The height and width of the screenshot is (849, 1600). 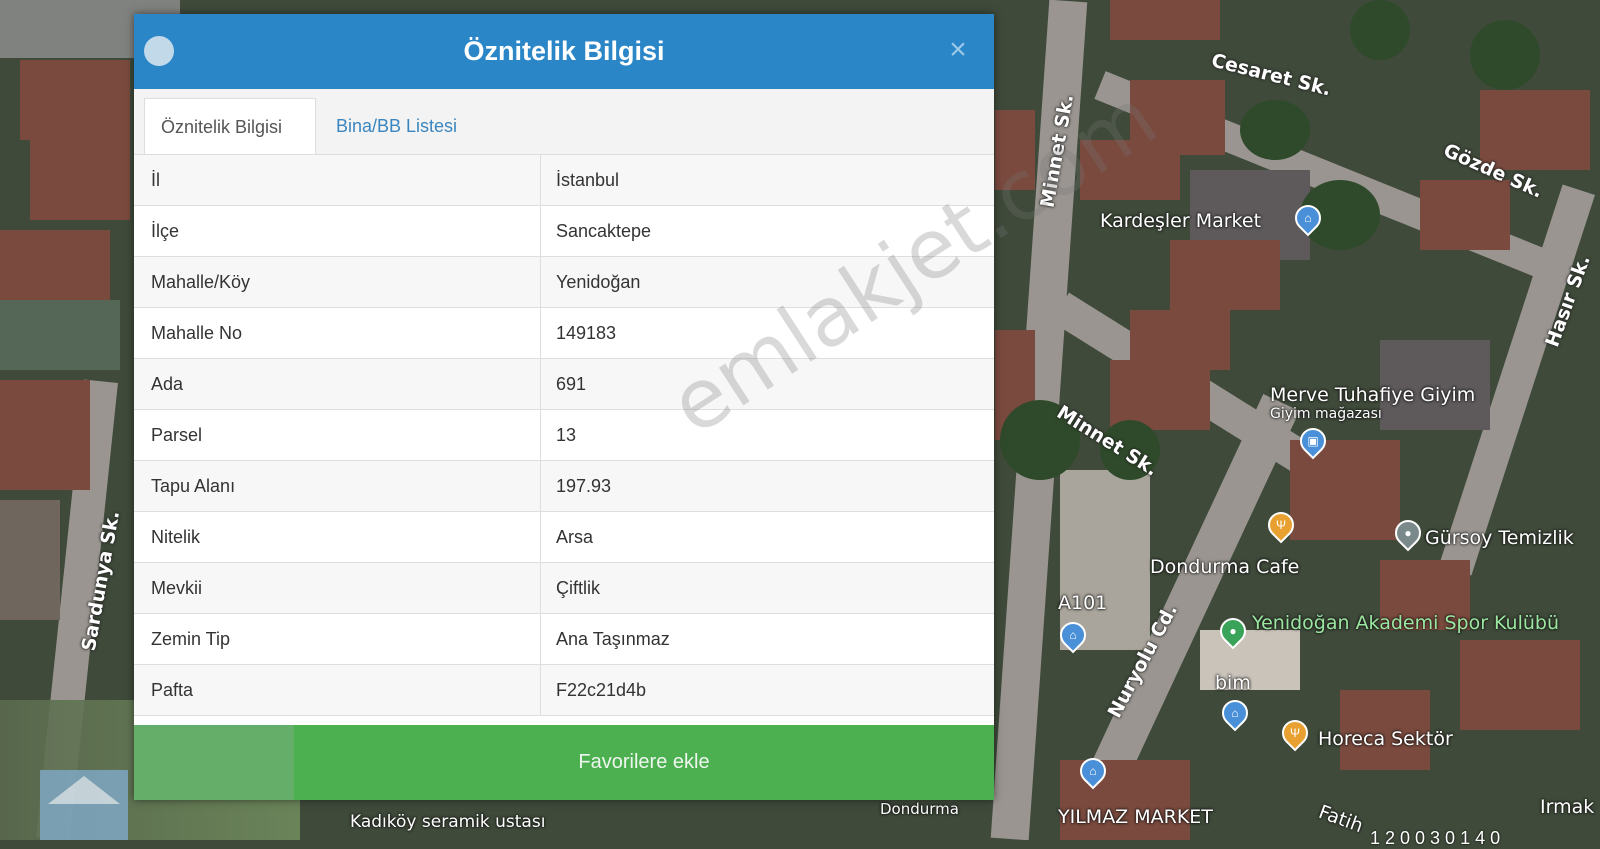 I want to click on table-row: Mahalle No 149183, so click(x=564, y=333).